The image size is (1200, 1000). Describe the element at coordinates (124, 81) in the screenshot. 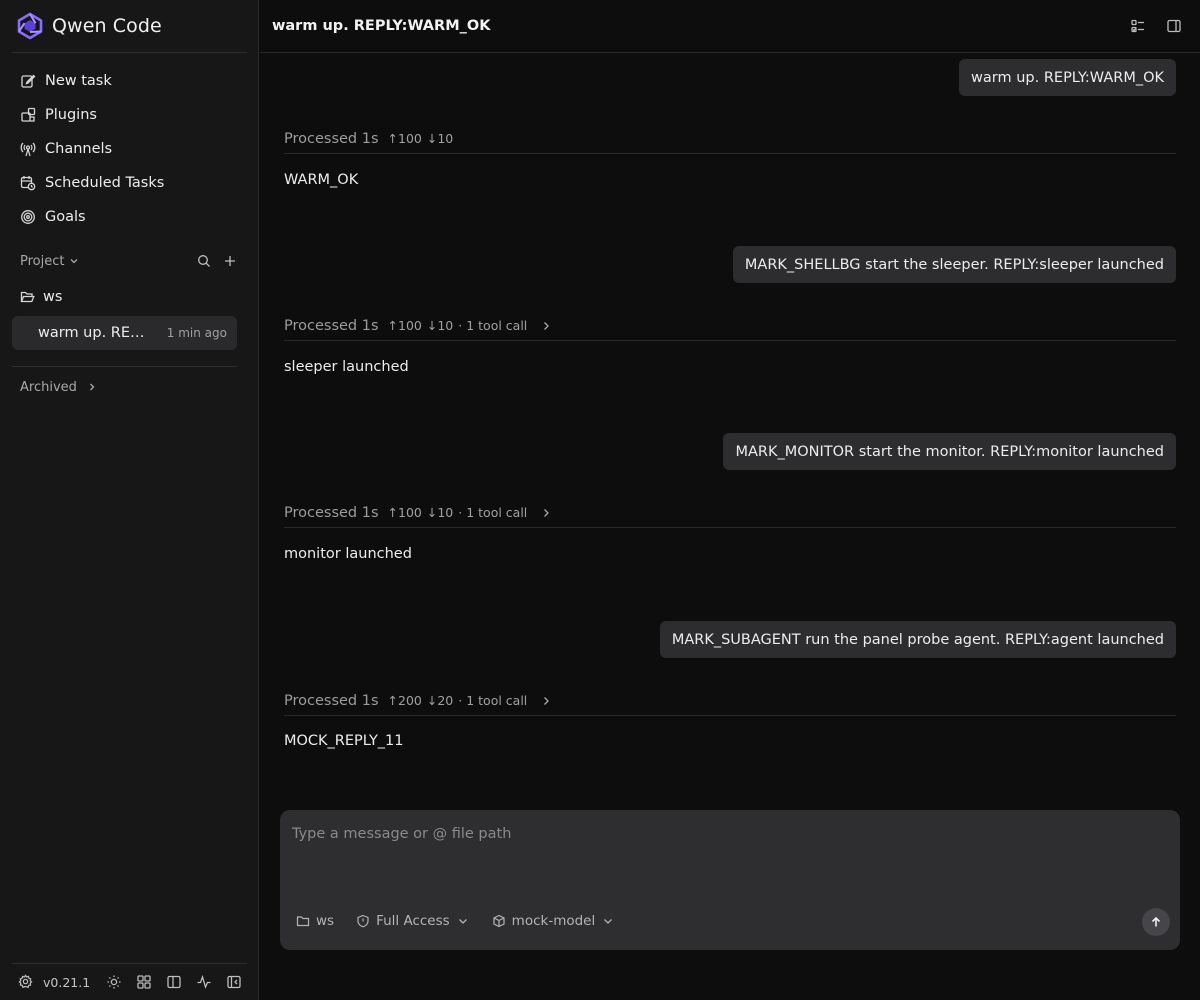

I see `sidebar-item-new-task: New task` at that location.